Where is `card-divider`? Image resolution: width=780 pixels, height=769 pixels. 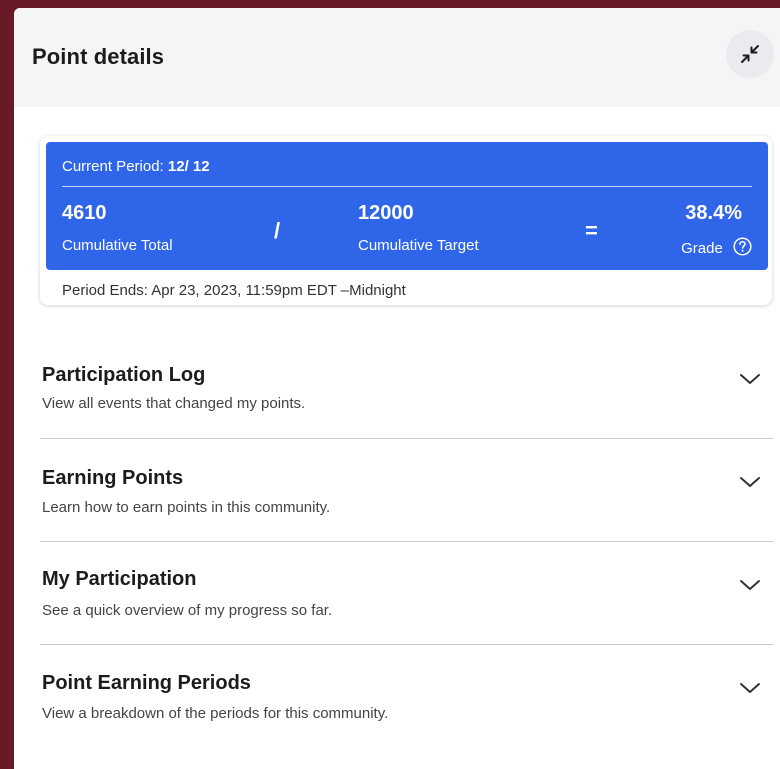 card-divider is located at coordinates (407, 186).